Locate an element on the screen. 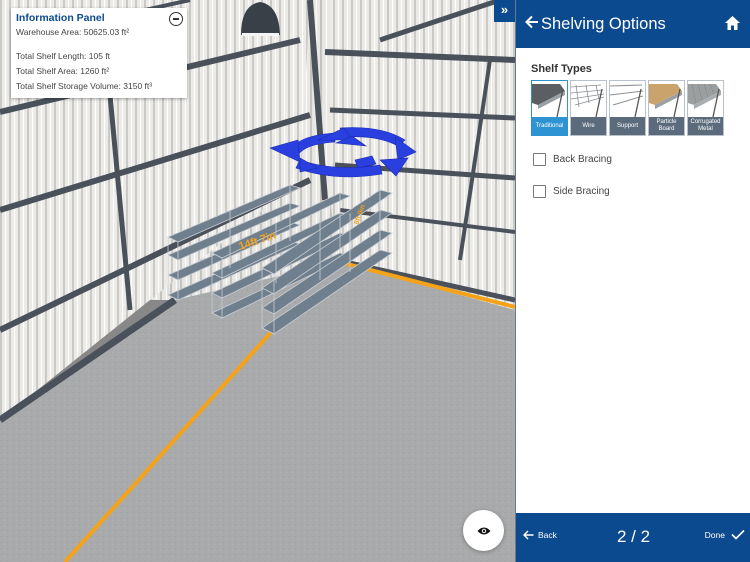 This screenshot has height=562, width=750. side-bracing-label: Side Bracing is located at coordinates (581, 191).